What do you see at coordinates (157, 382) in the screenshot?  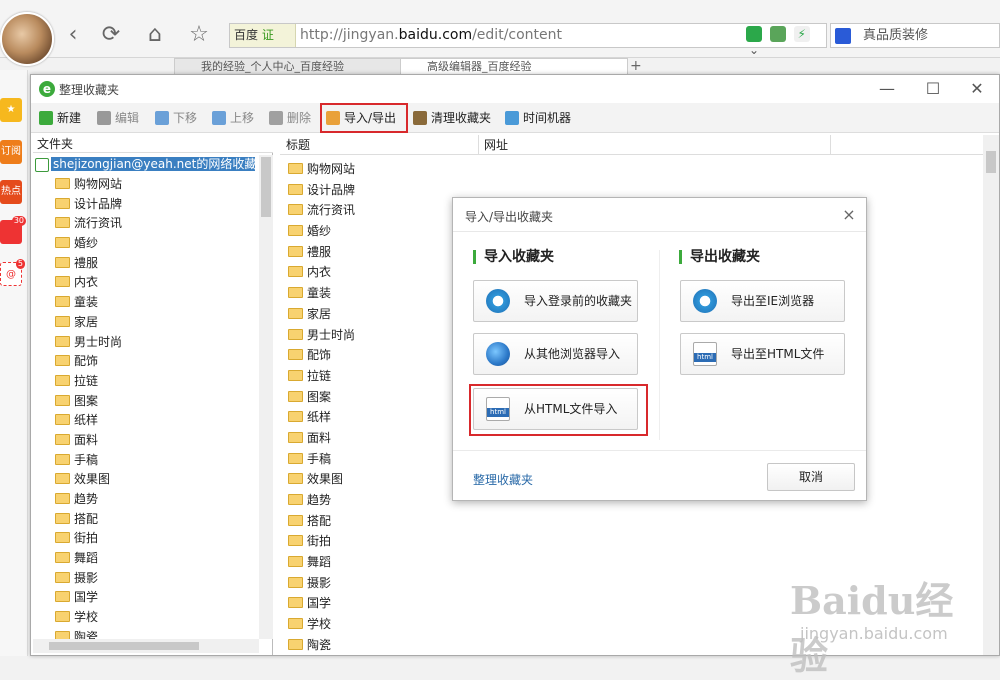 I see `folder-item: 拉链` at bounding box center [157, 382].